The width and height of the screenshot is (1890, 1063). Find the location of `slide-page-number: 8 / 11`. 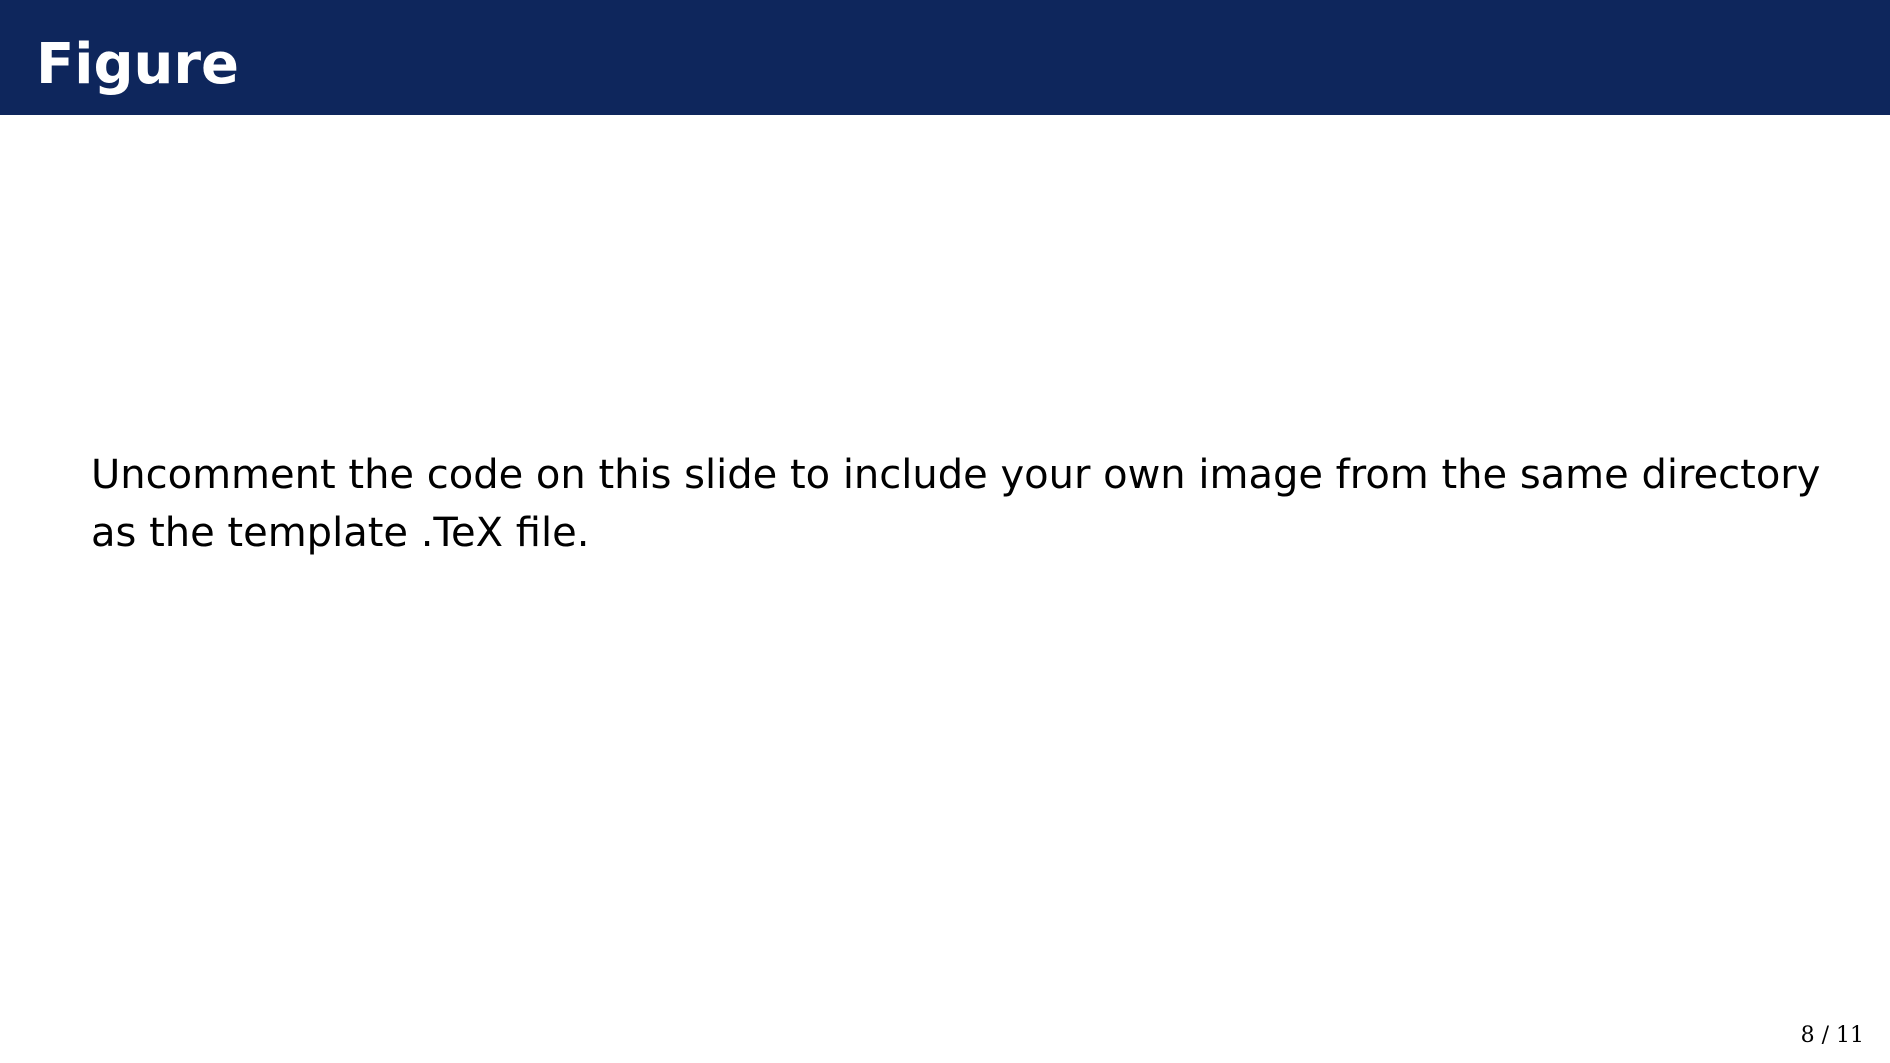

slide-page-number: 8 / 11 is located at coordinates (1832, 1035).